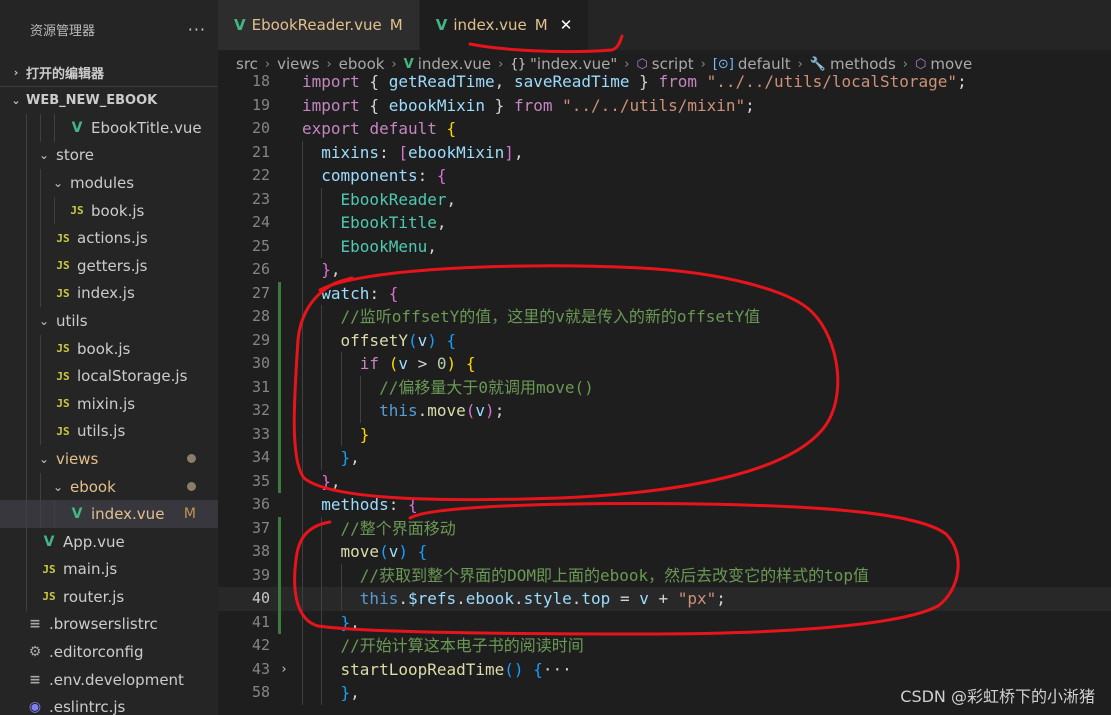 This screenshot has height=715, width=1111. What do you see at coordinates (369, 247) in the screenshot?
I see `code-text: EbookMenu,` at bounding box center [369, 247].